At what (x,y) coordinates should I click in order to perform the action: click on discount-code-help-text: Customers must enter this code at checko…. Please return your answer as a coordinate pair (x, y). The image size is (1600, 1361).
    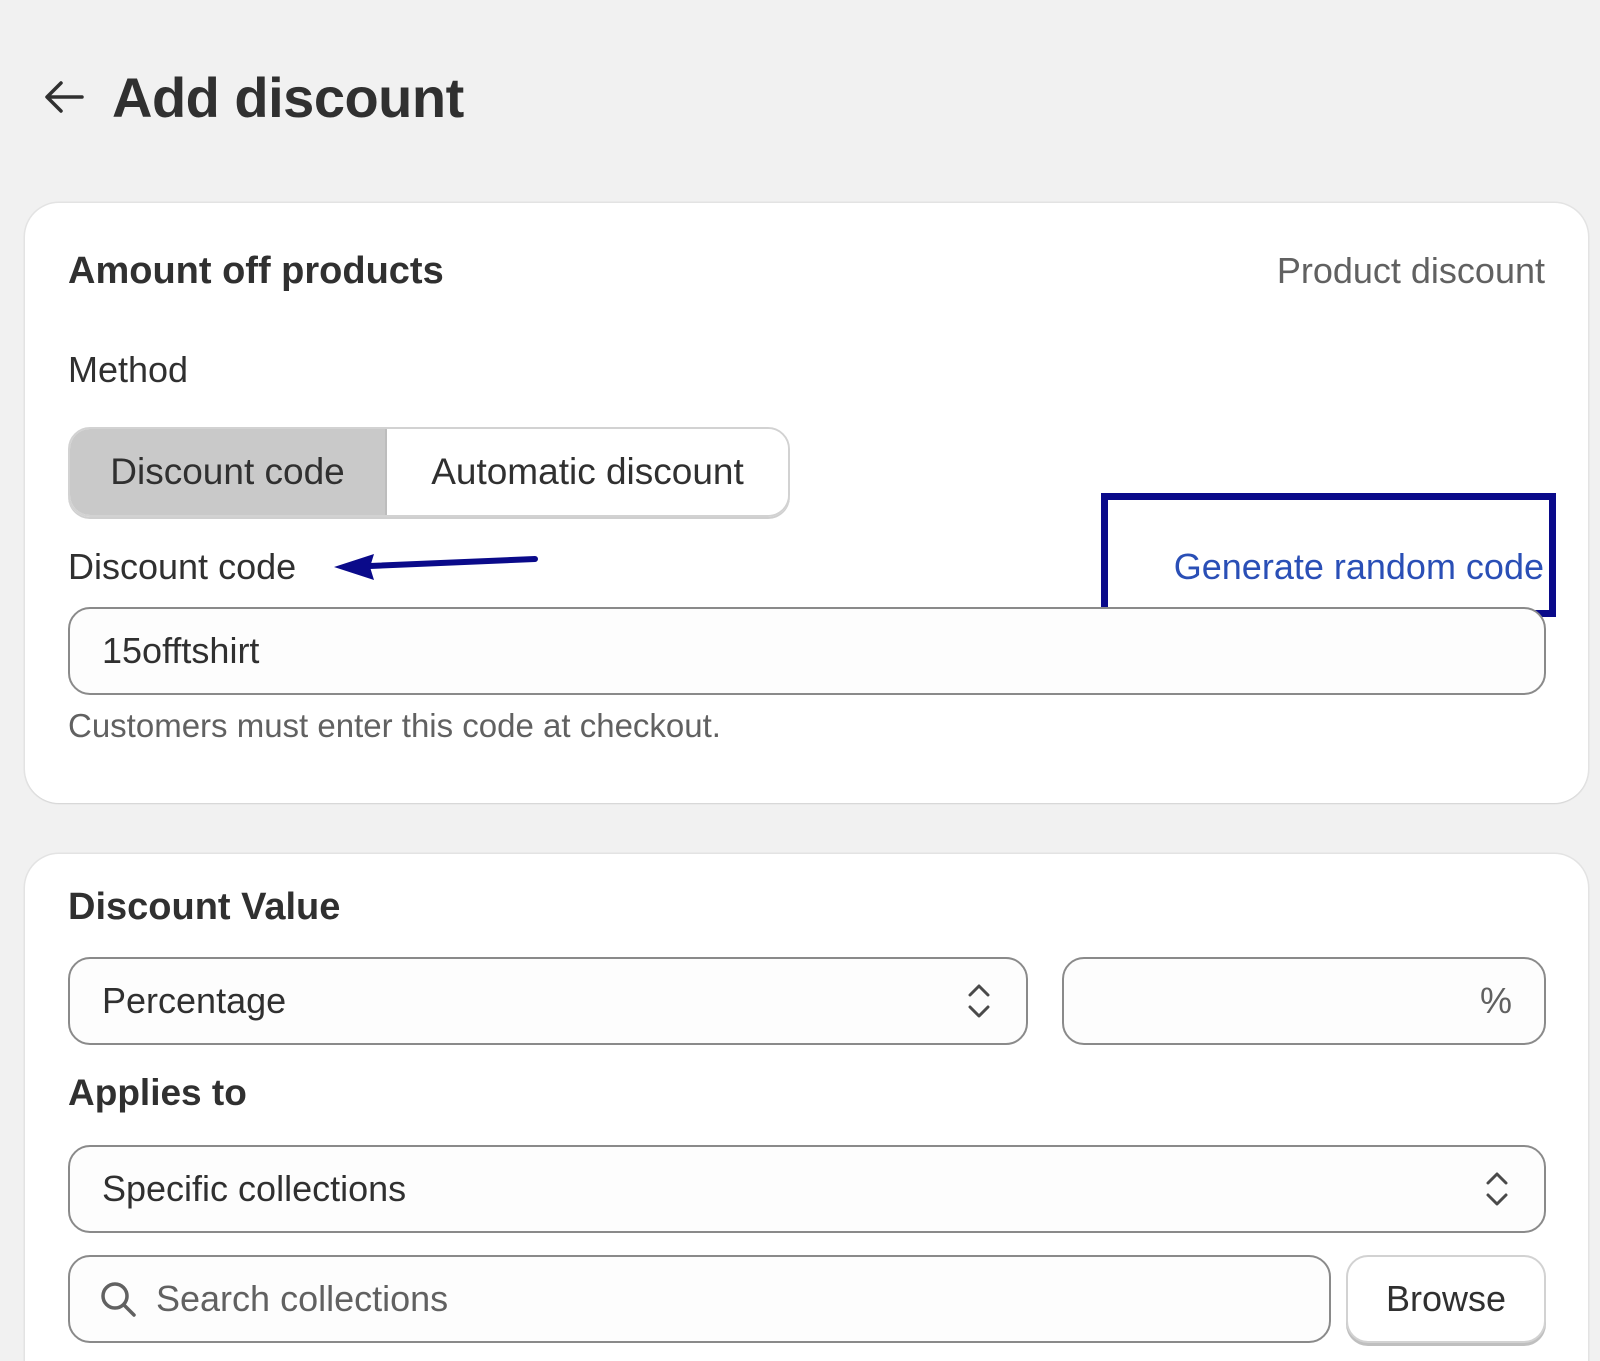
    Looking at the image, I should click on (394, 725).